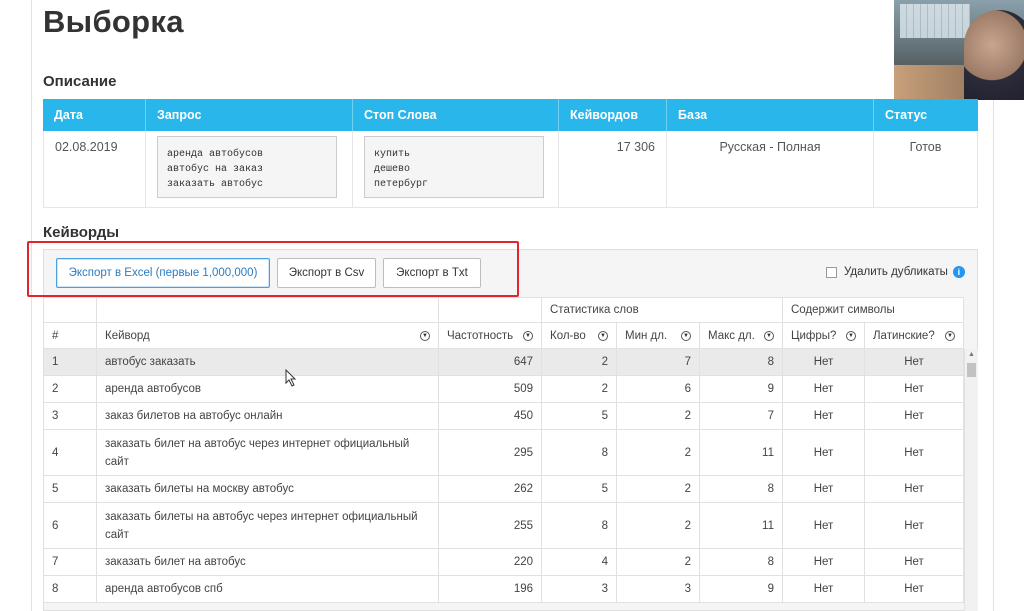 The width and height of the screenshot is (1024, 611). Describe the element at coordinates (81, 232) in the screenshot. I see `keywords-heading: Кейворды` at that location.